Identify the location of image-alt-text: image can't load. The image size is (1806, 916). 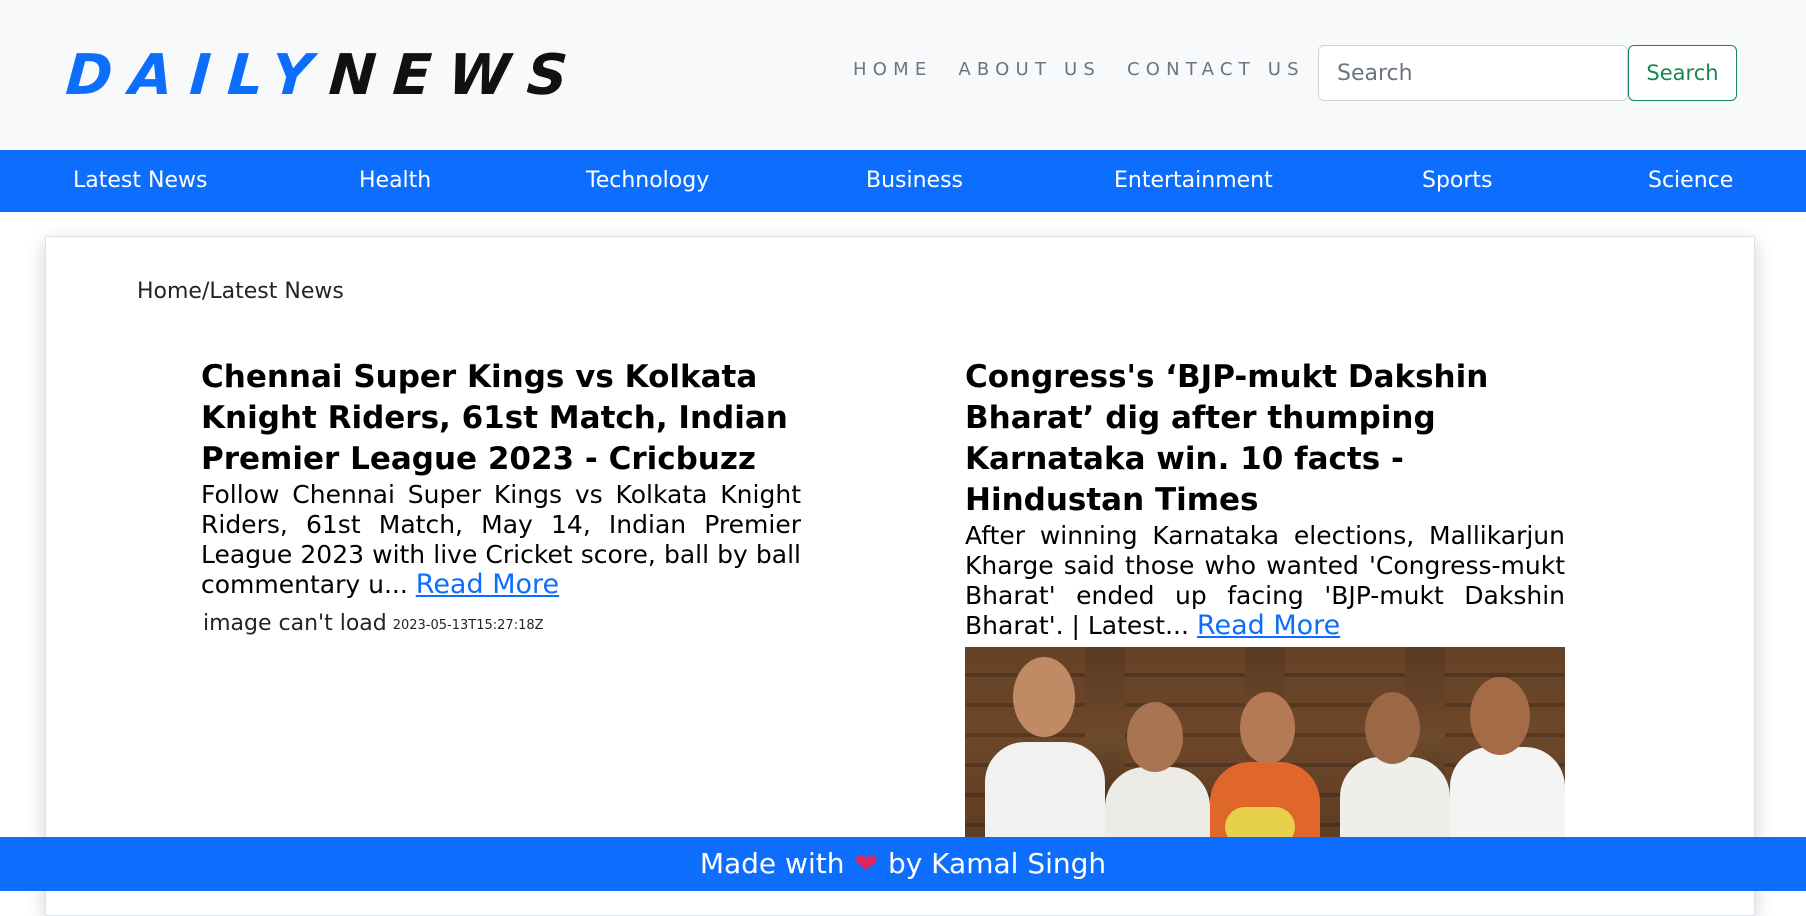
(295, 623).